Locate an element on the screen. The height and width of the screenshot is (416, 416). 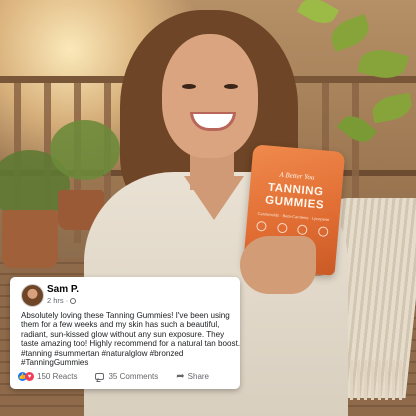
post-actions: 👍 ♥ 150 Reacts 35 Comments ➦ Share is located at coordinates (125, 376).